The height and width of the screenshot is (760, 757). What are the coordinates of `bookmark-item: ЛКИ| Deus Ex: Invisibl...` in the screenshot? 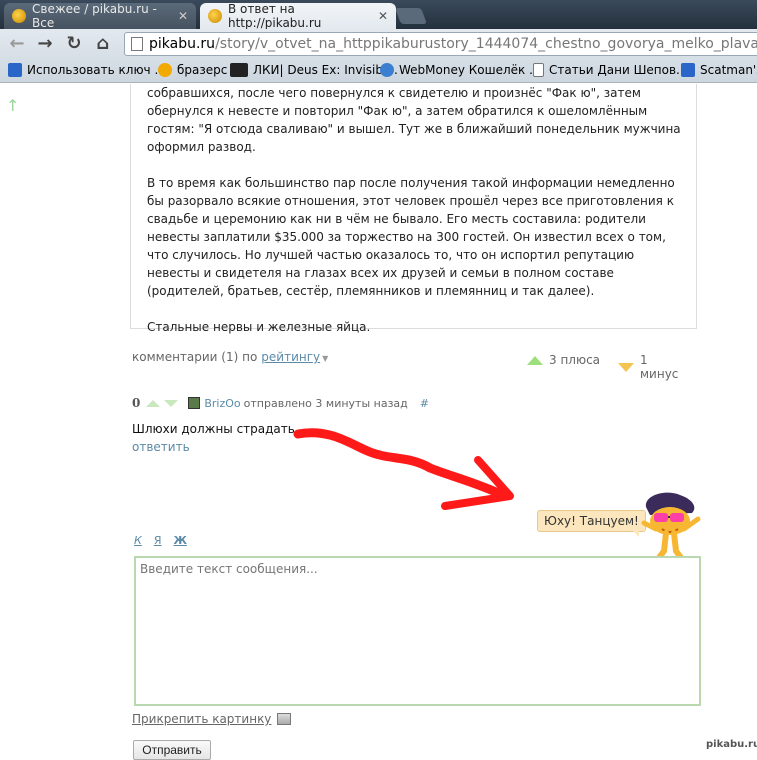 It's located at (314, 70).